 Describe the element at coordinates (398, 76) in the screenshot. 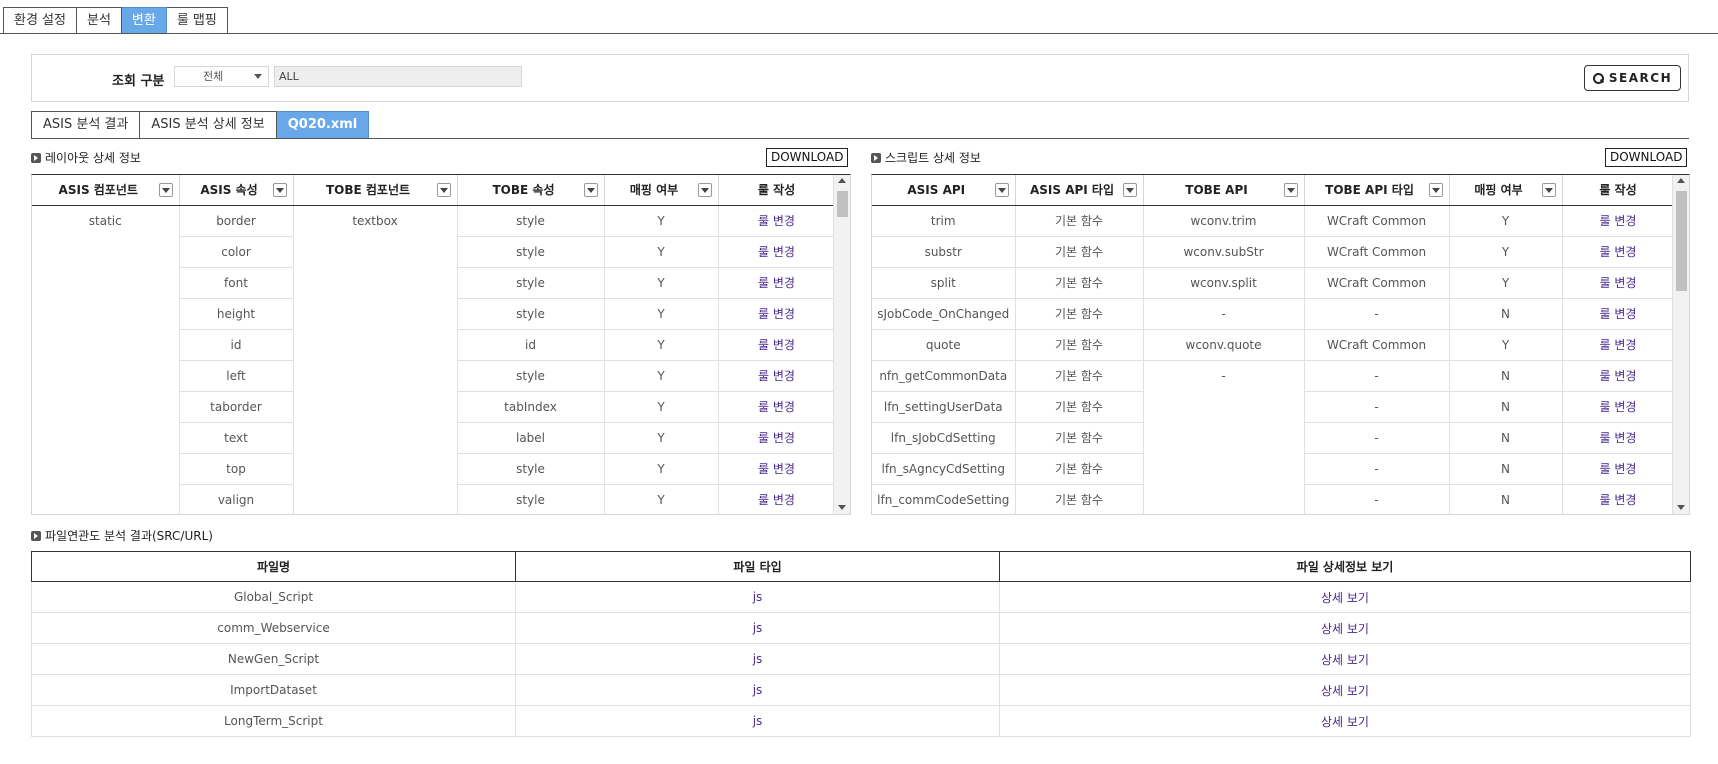

I see `search-input: ALL` at that location.